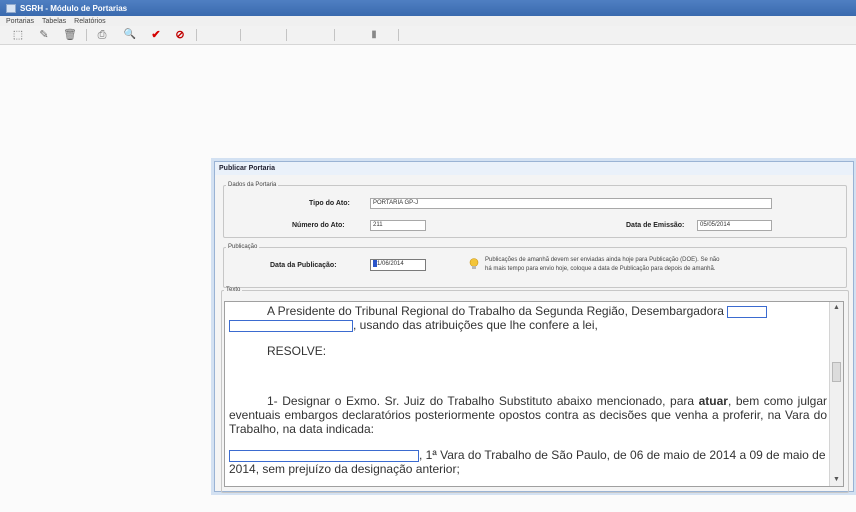 The width and height of the screenshot is (856, 512). What do you see at coordinates (836, 308) in the screenshot?
I see `scroll-up-icon: ▲` at bounding box center [836, 308].